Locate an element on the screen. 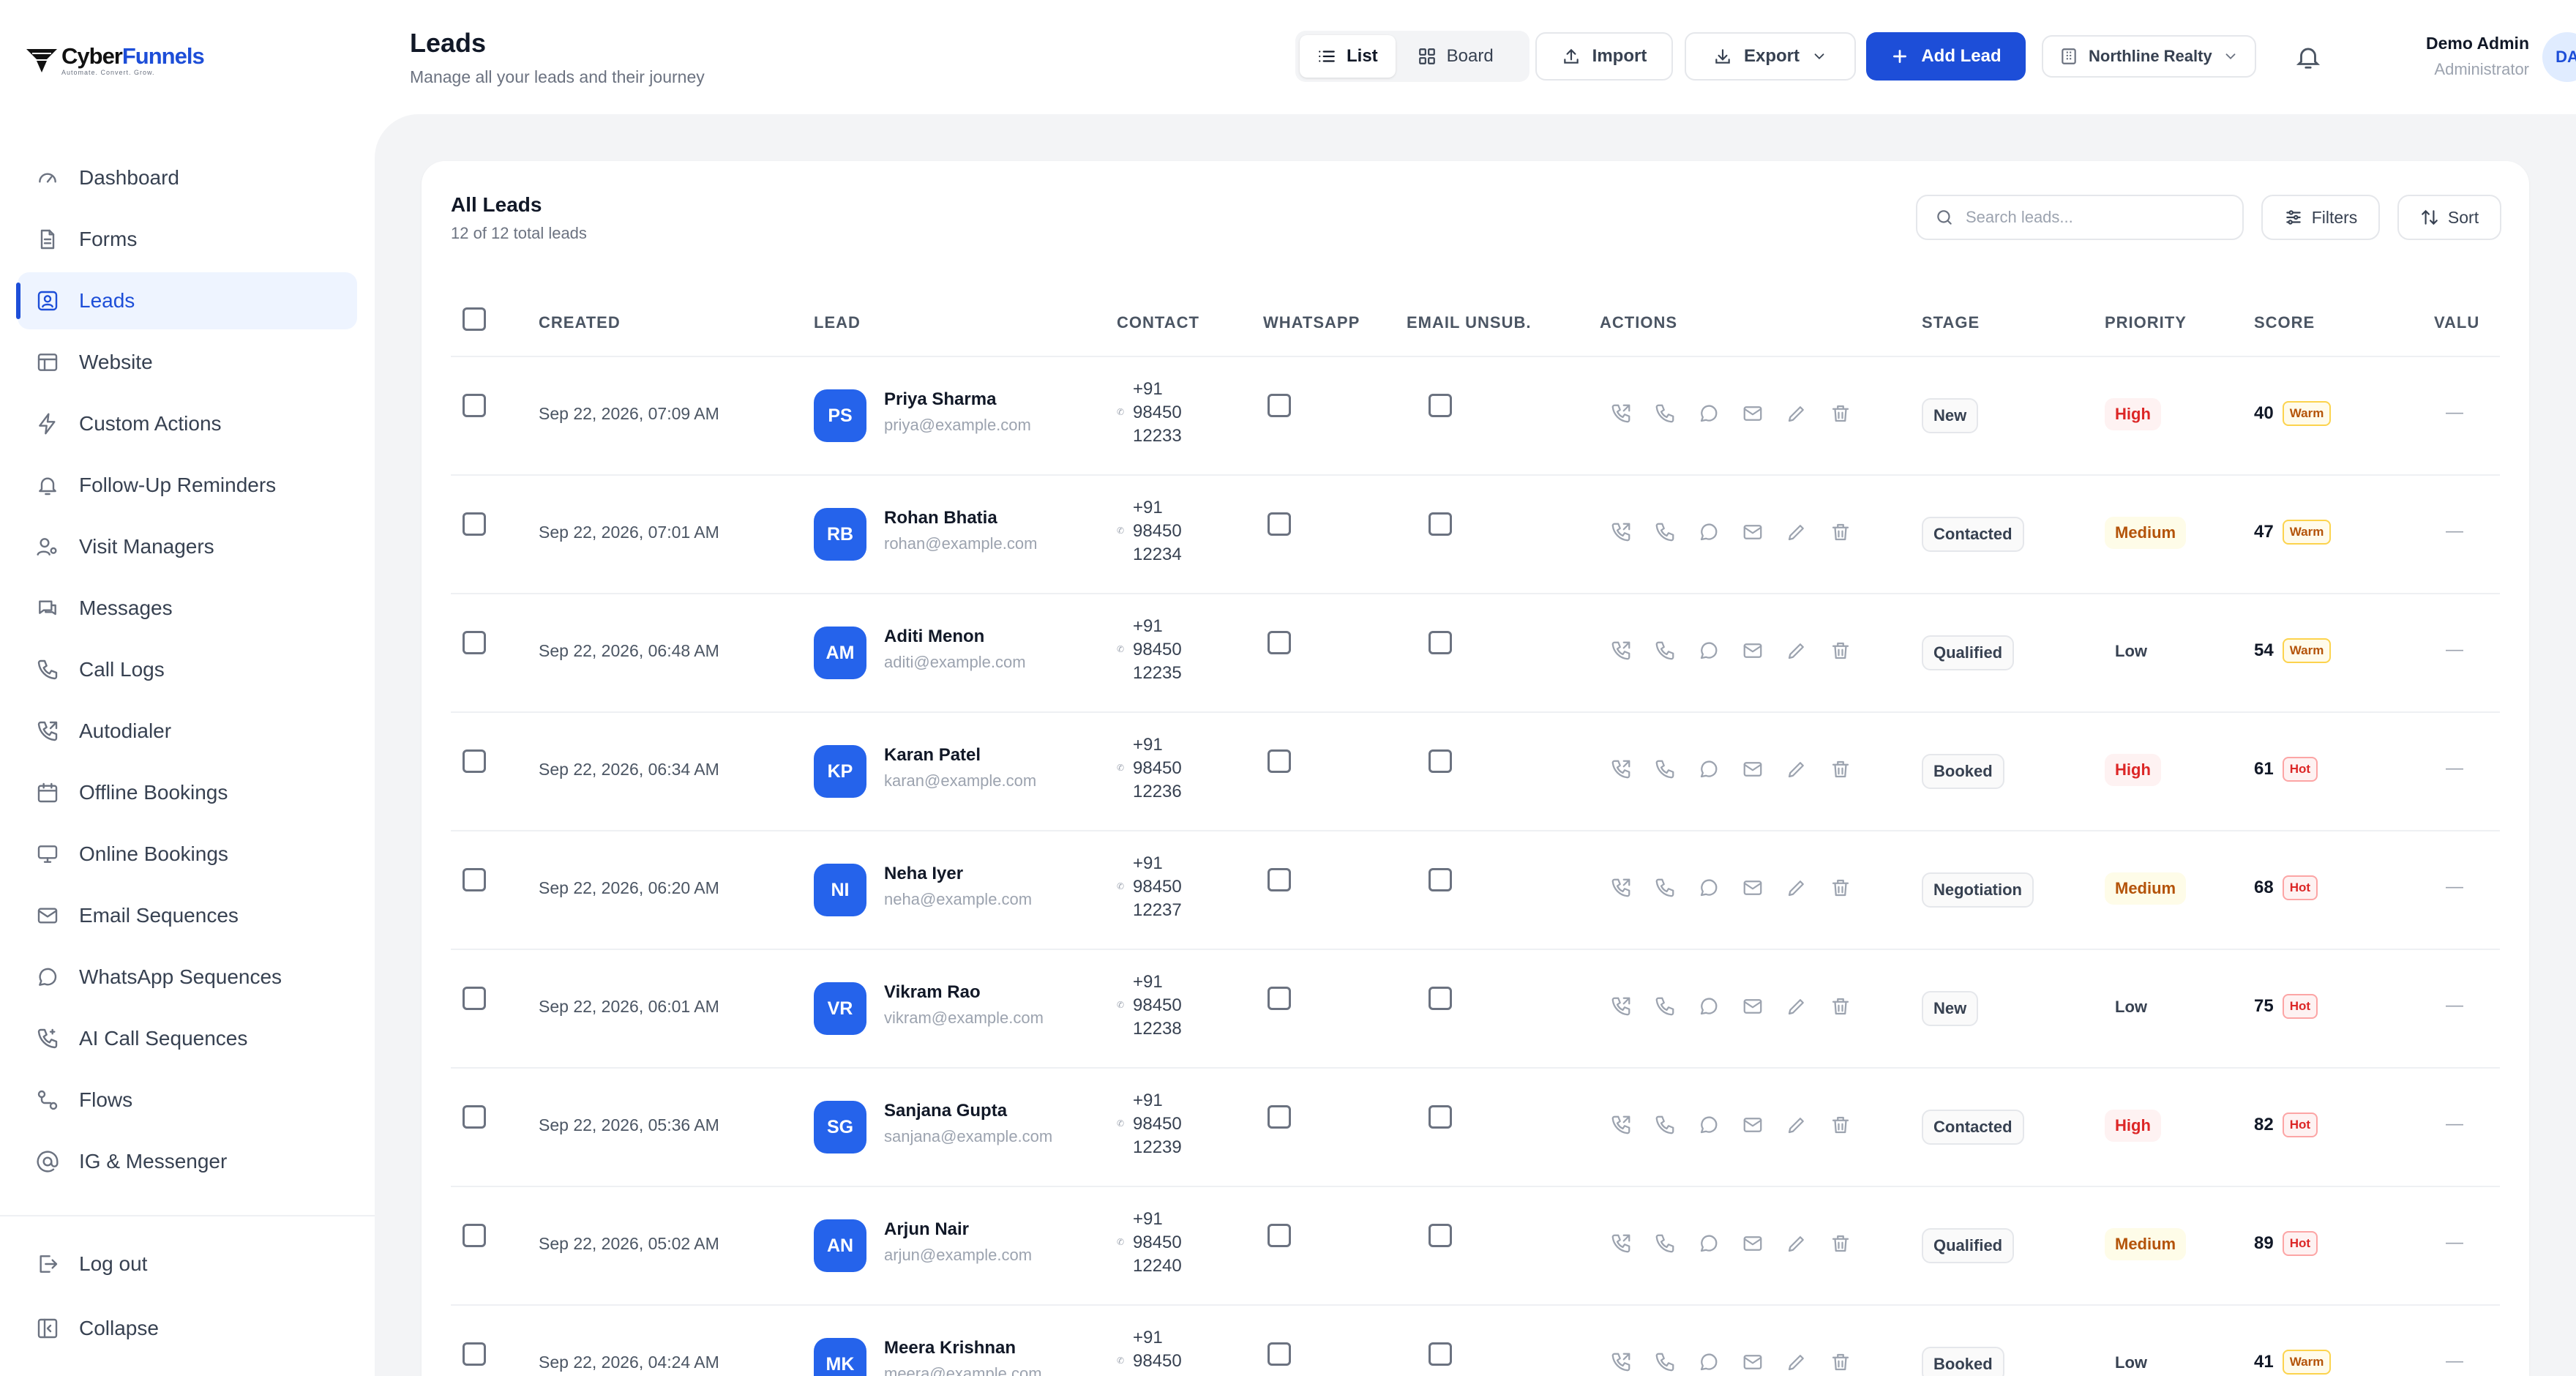 This screenshot has height=1376, width=2576. column-header-email-unsub-: EMAIL UNSUB. is located at coordinates (1469, 322).